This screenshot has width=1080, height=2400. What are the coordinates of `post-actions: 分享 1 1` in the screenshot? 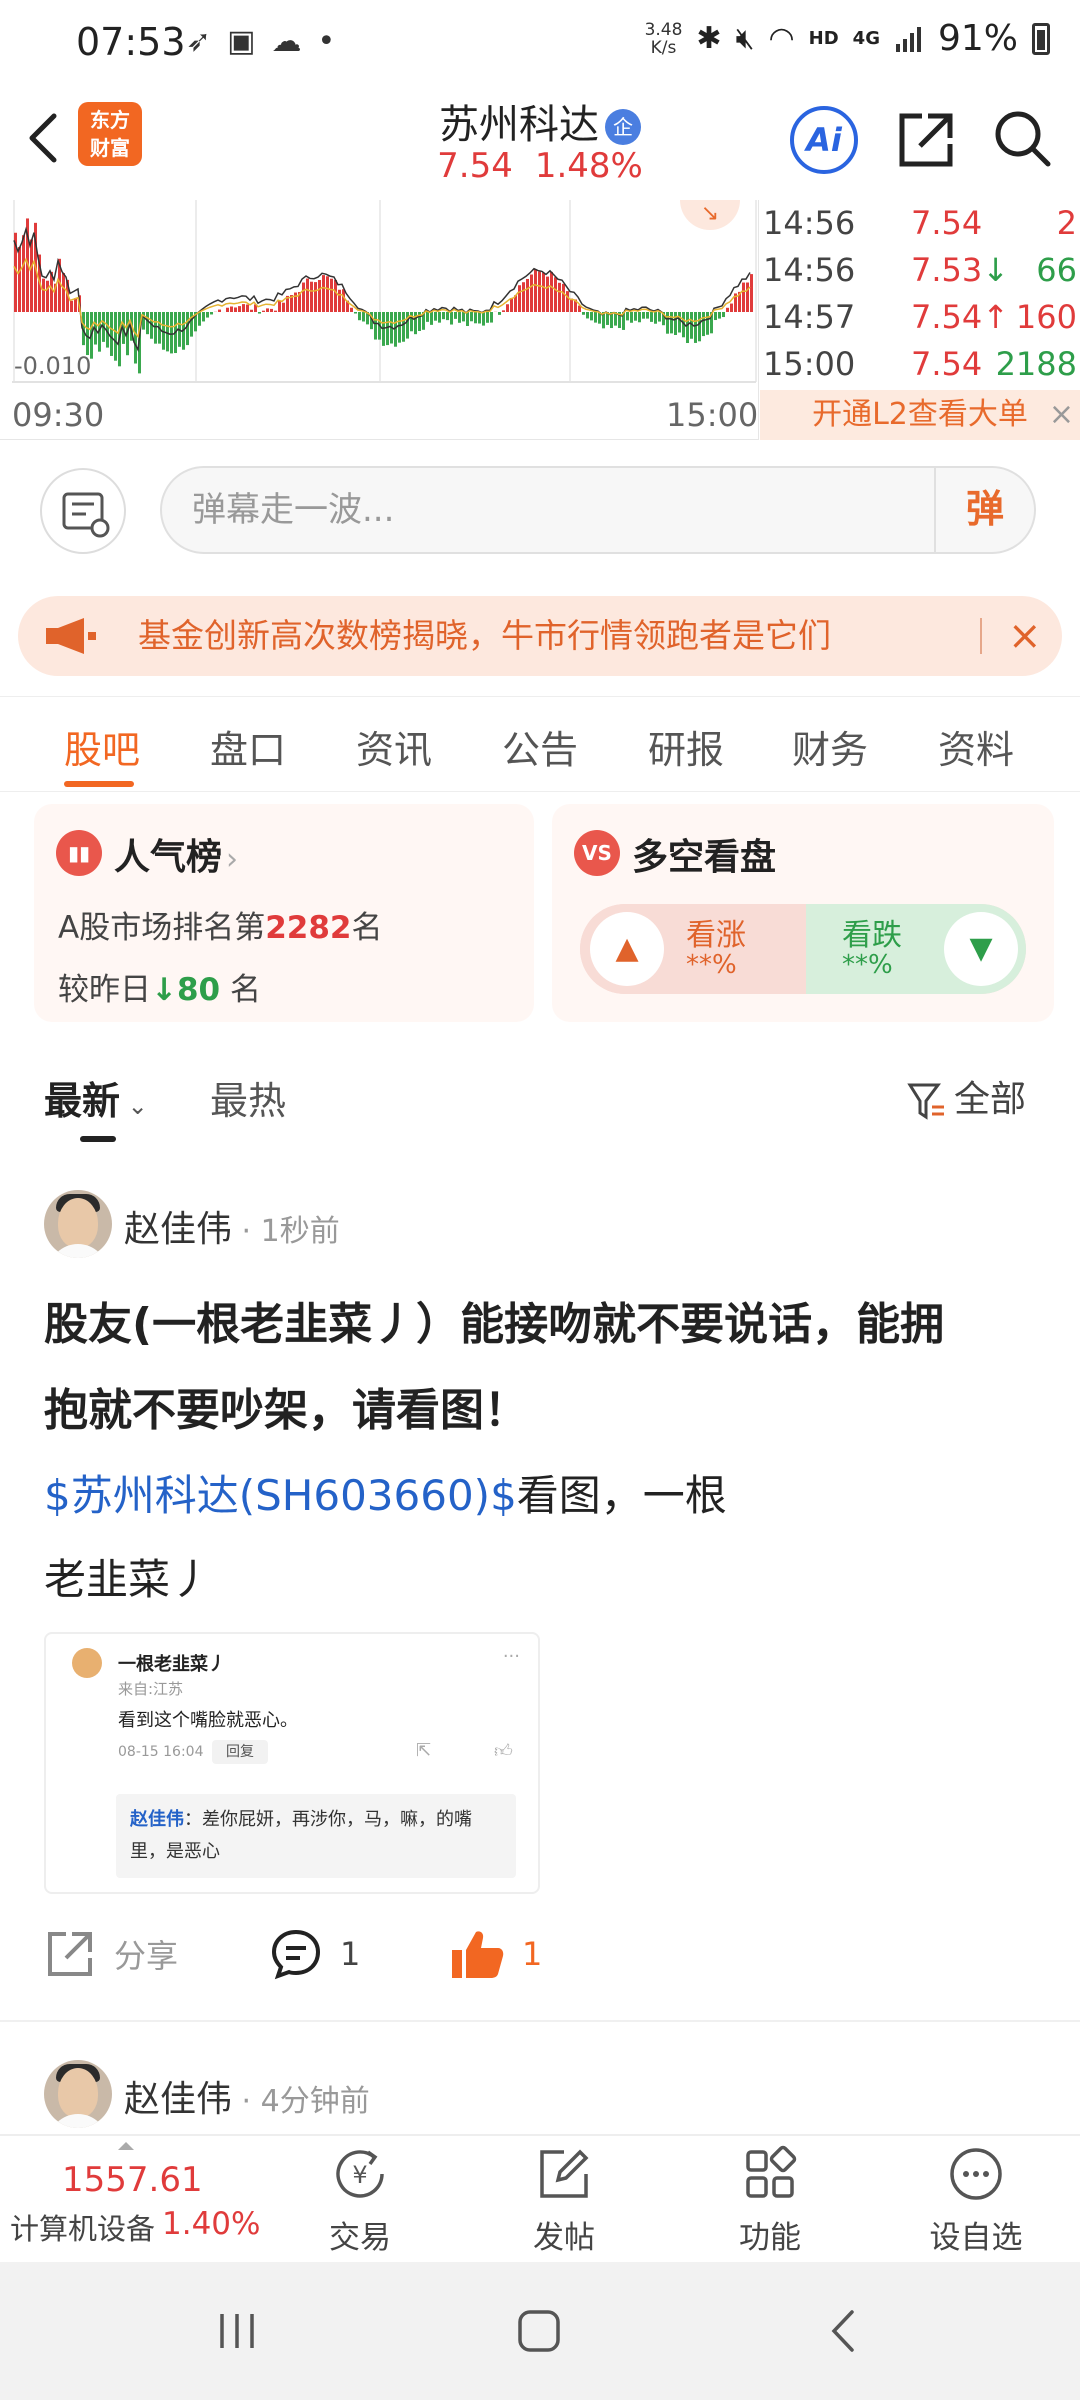 It's located at (540, 1957).